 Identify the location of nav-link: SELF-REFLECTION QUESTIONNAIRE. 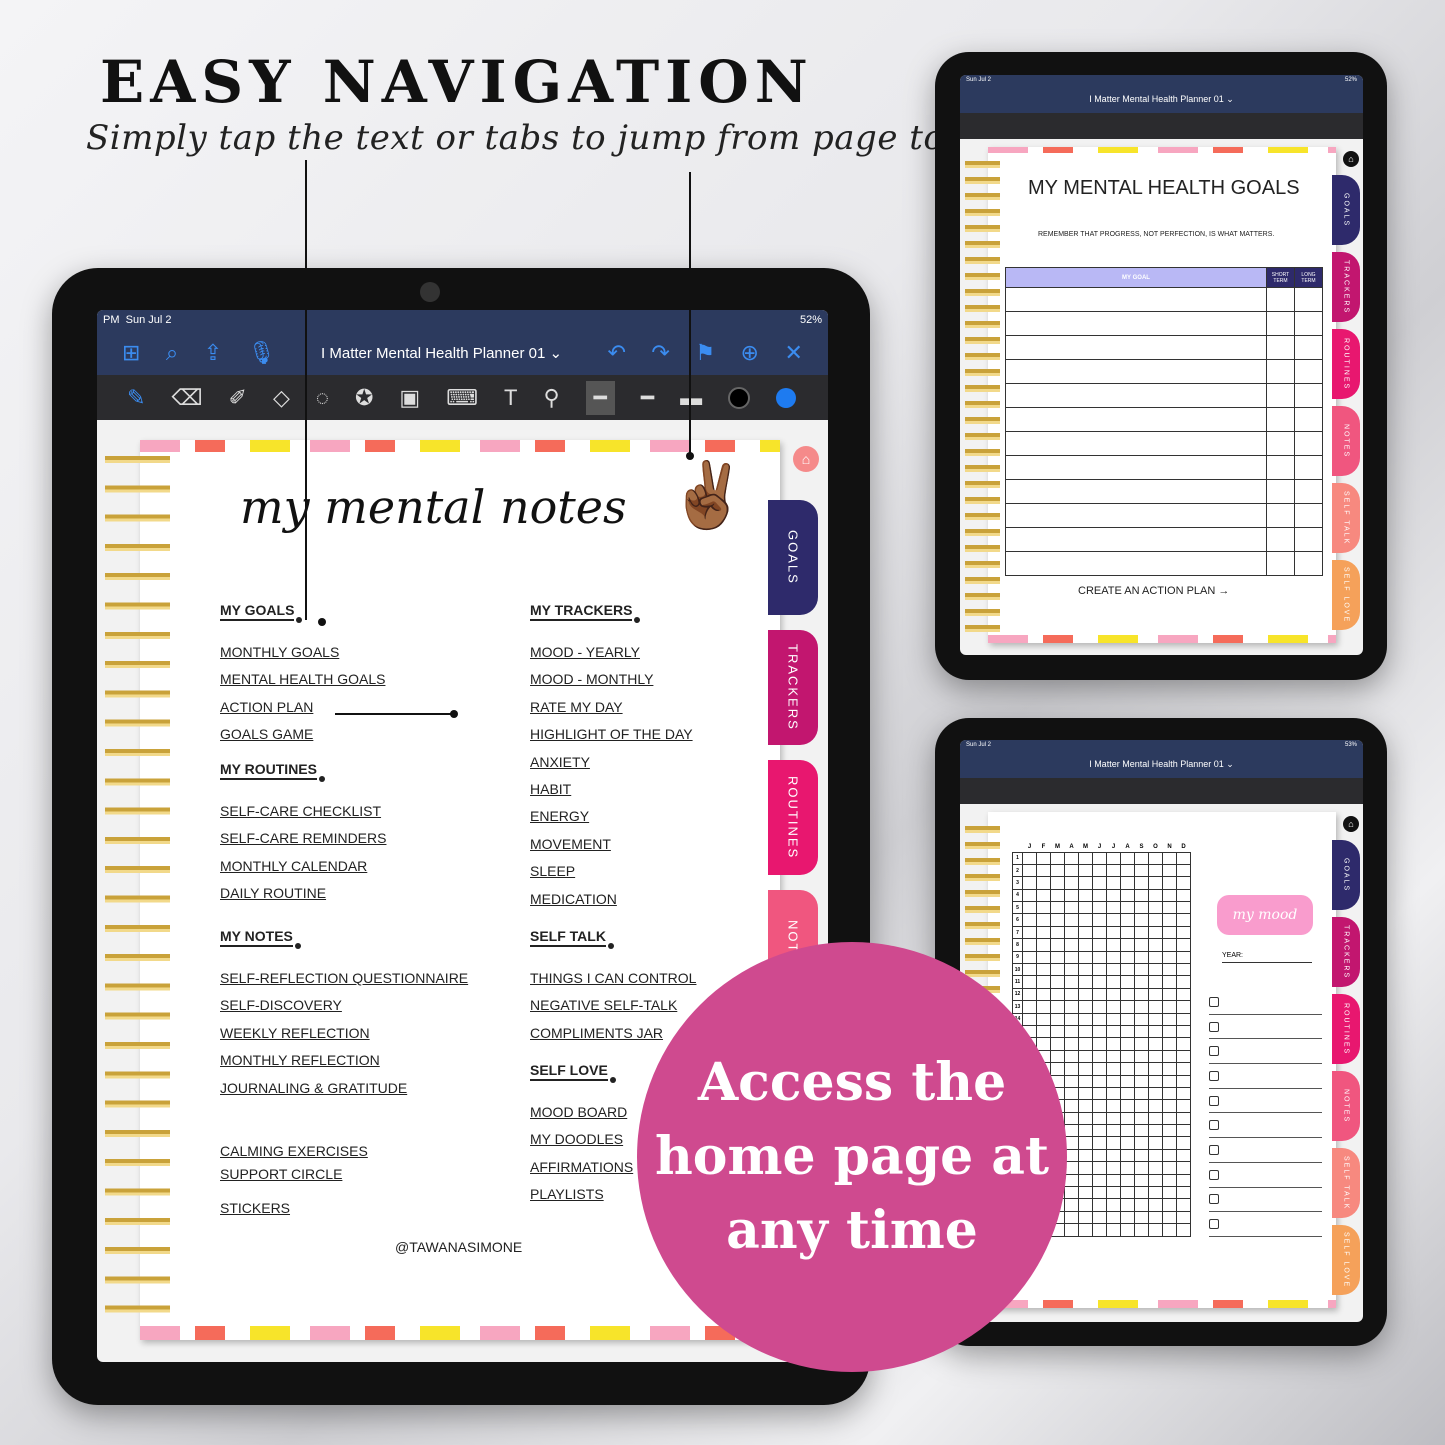
(344, 978).